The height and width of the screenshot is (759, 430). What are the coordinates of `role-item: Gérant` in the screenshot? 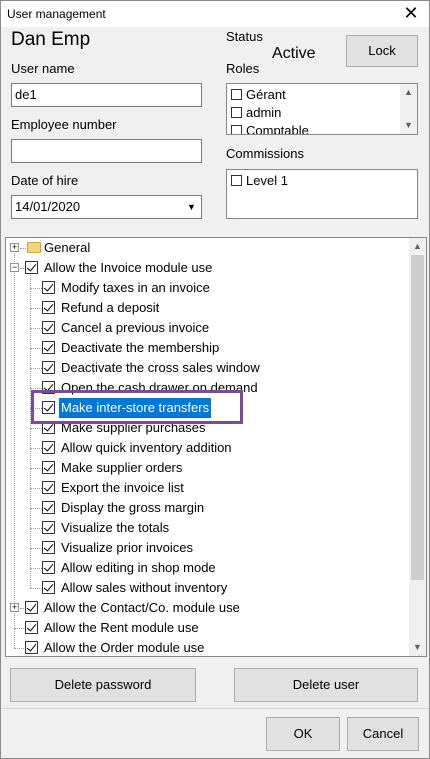 It's located at (268, 95).